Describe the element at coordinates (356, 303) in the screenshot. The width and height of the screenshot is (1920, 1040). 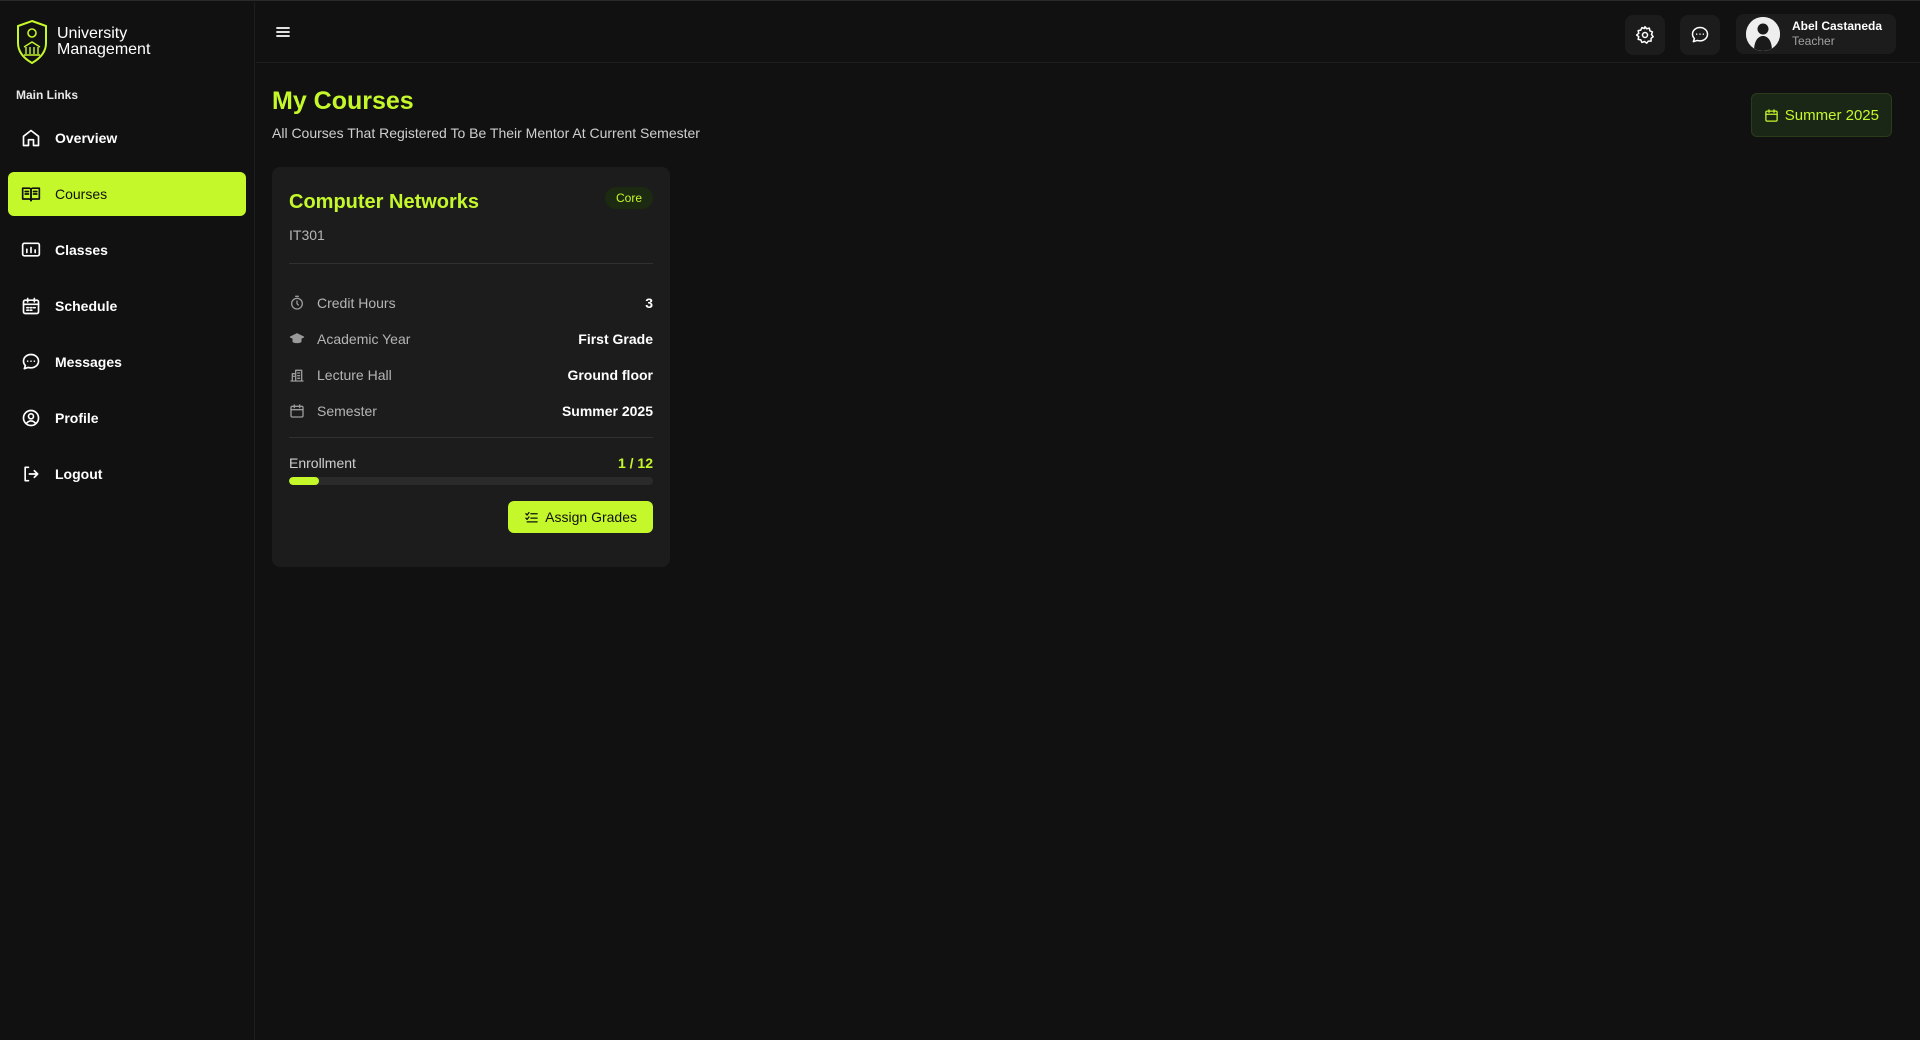
I see `detail-label: Credit Hours` at that location.